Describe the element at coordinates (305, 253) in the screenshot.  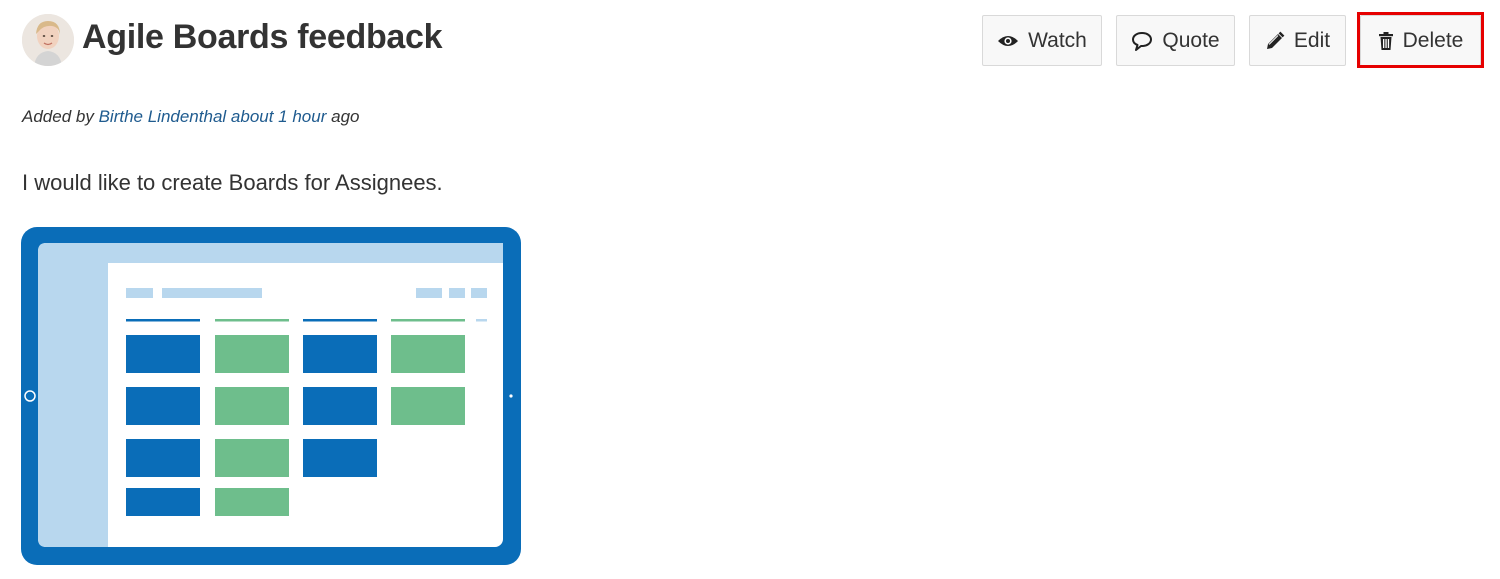
I see `tablet-topbar` at that location.